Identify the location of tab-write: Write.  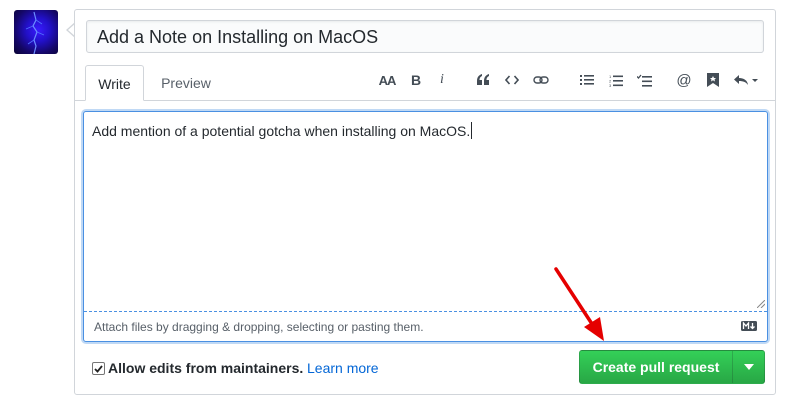
(114, 83).